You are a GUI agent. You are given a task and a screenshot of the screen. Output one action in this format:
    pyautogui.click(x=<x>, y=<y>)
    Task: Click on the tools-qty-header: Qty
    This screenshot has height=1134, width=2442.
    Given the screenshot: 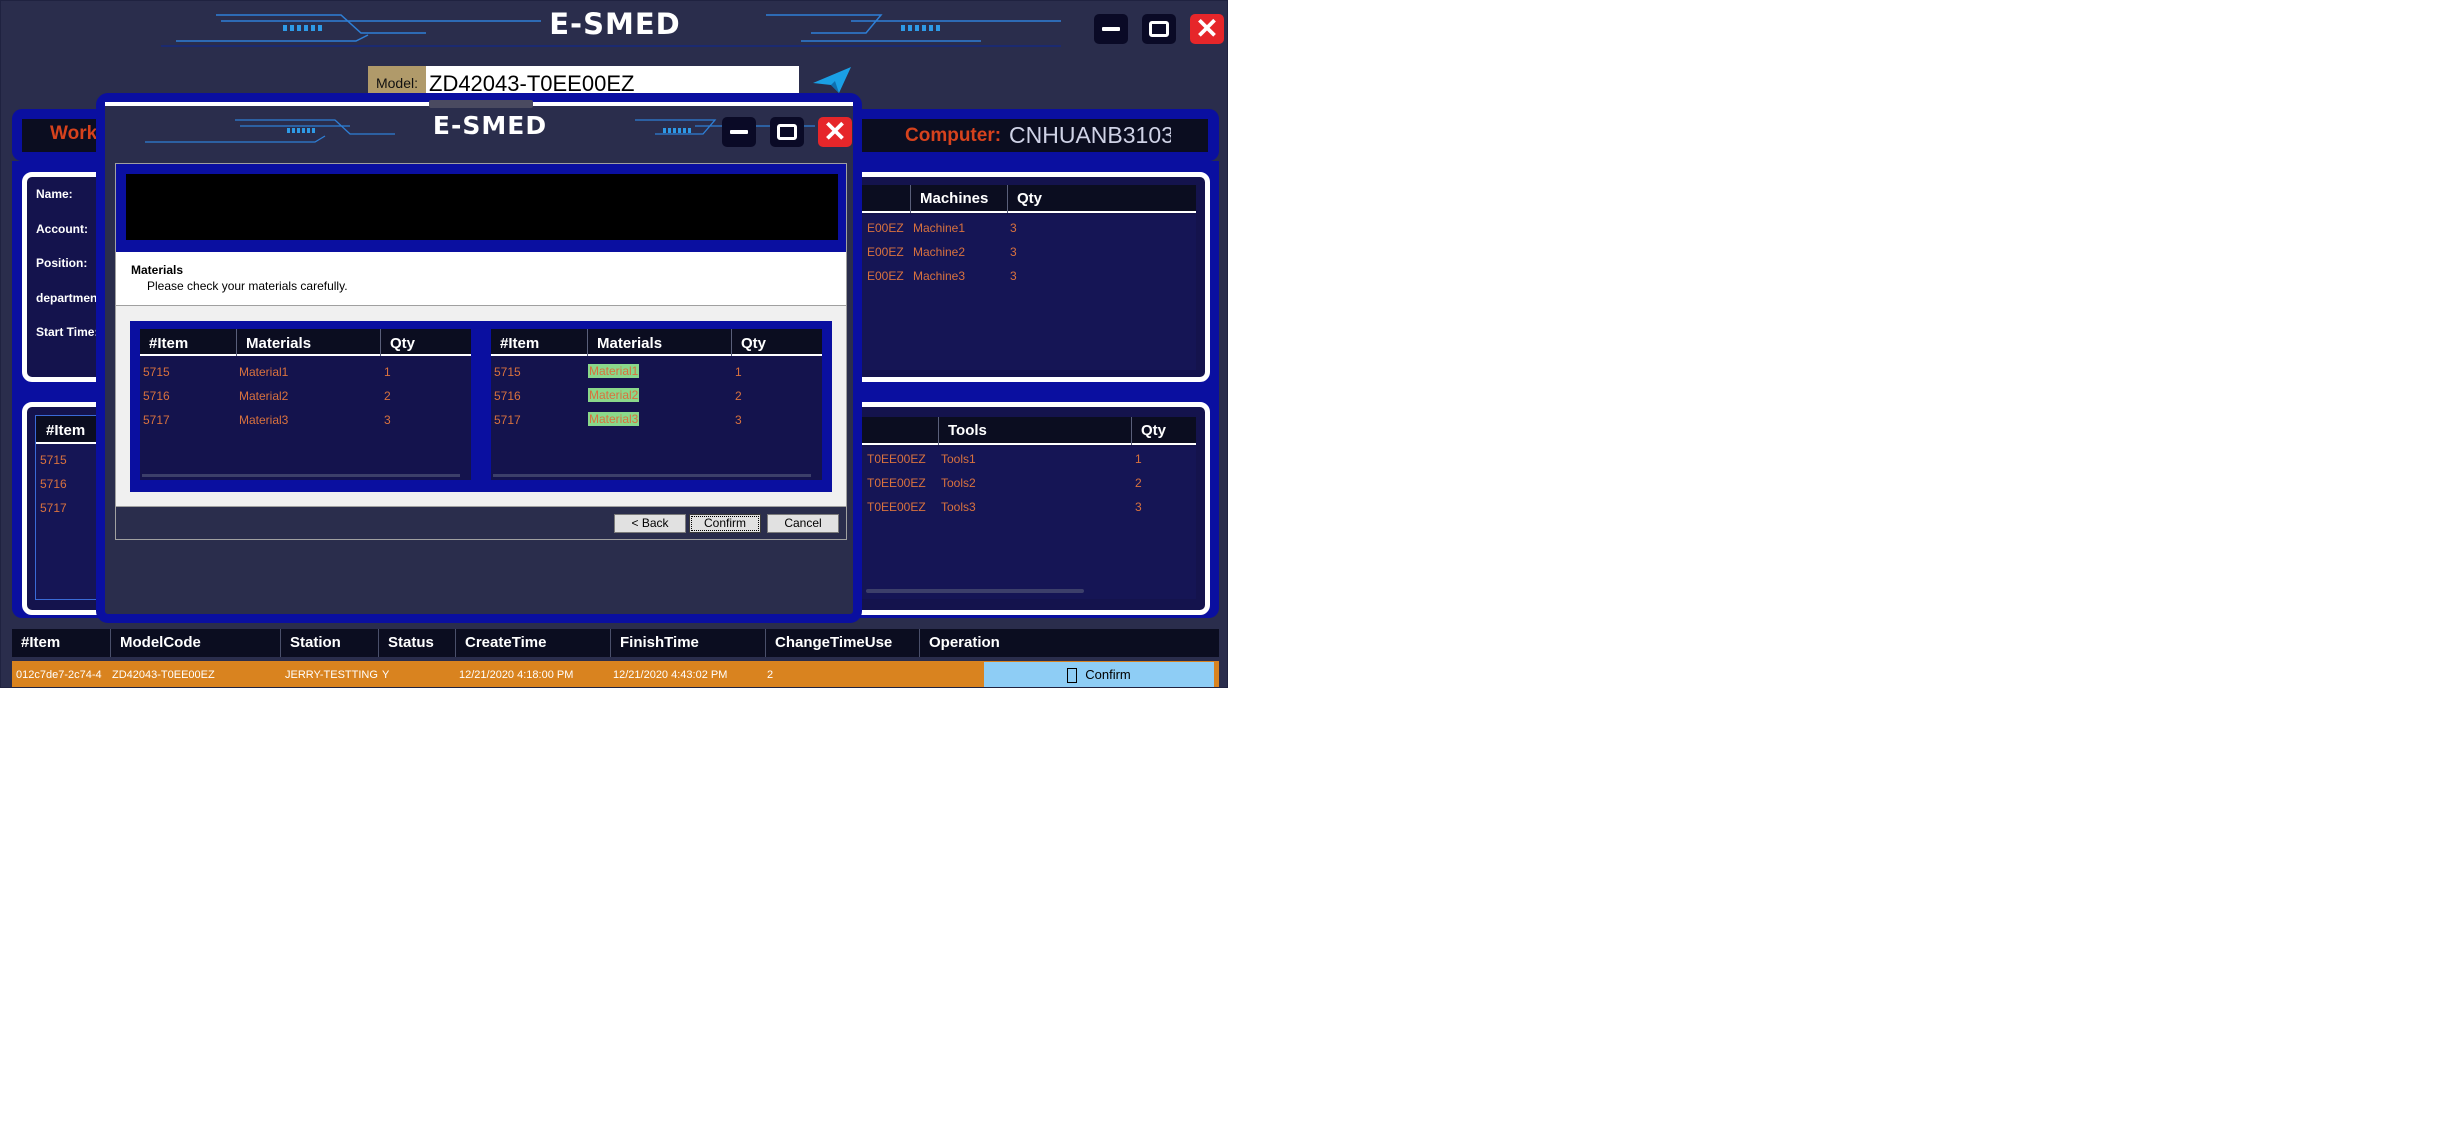 What is the action you would take?
    pyautogui.click(x=1154, y=430)
    